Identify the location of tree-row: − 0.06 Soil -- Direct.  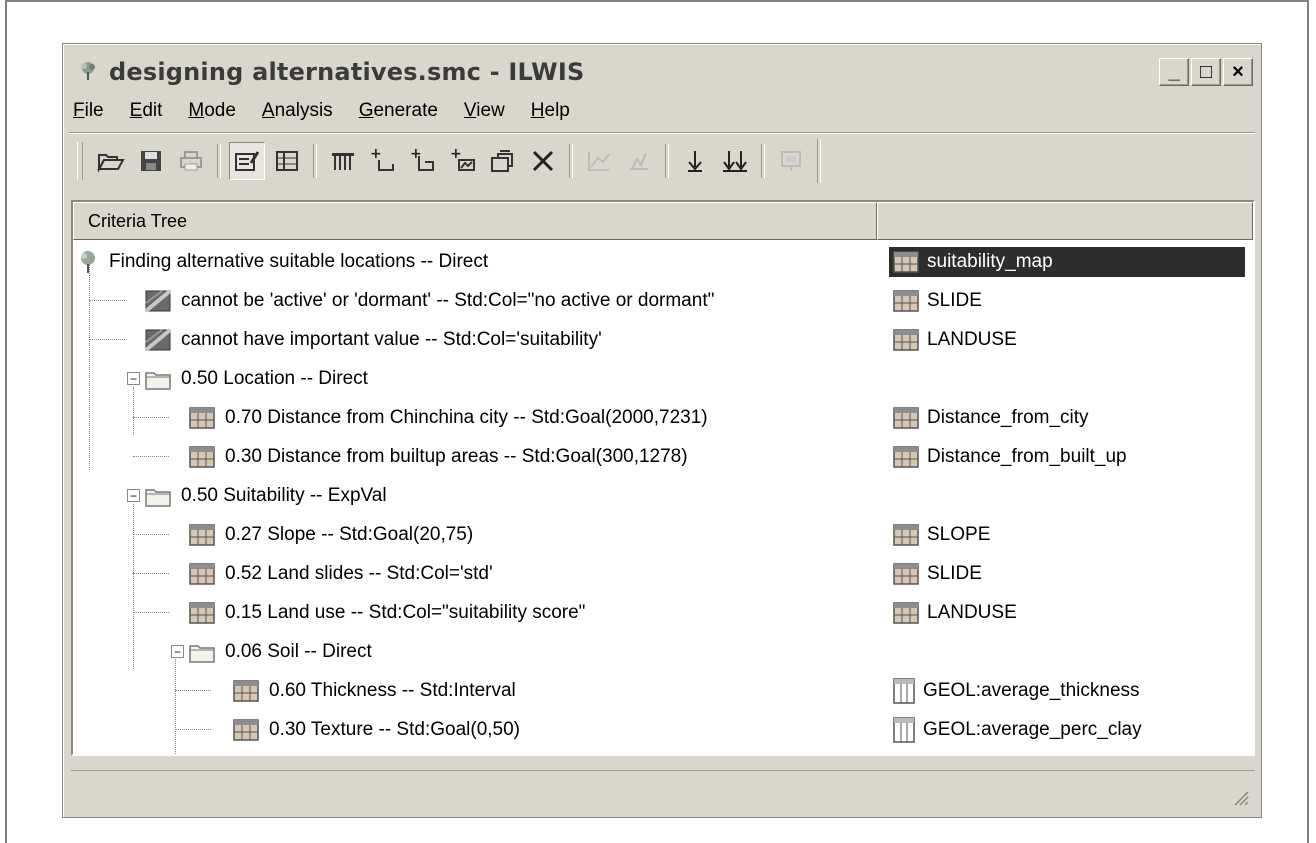
(663, 651).